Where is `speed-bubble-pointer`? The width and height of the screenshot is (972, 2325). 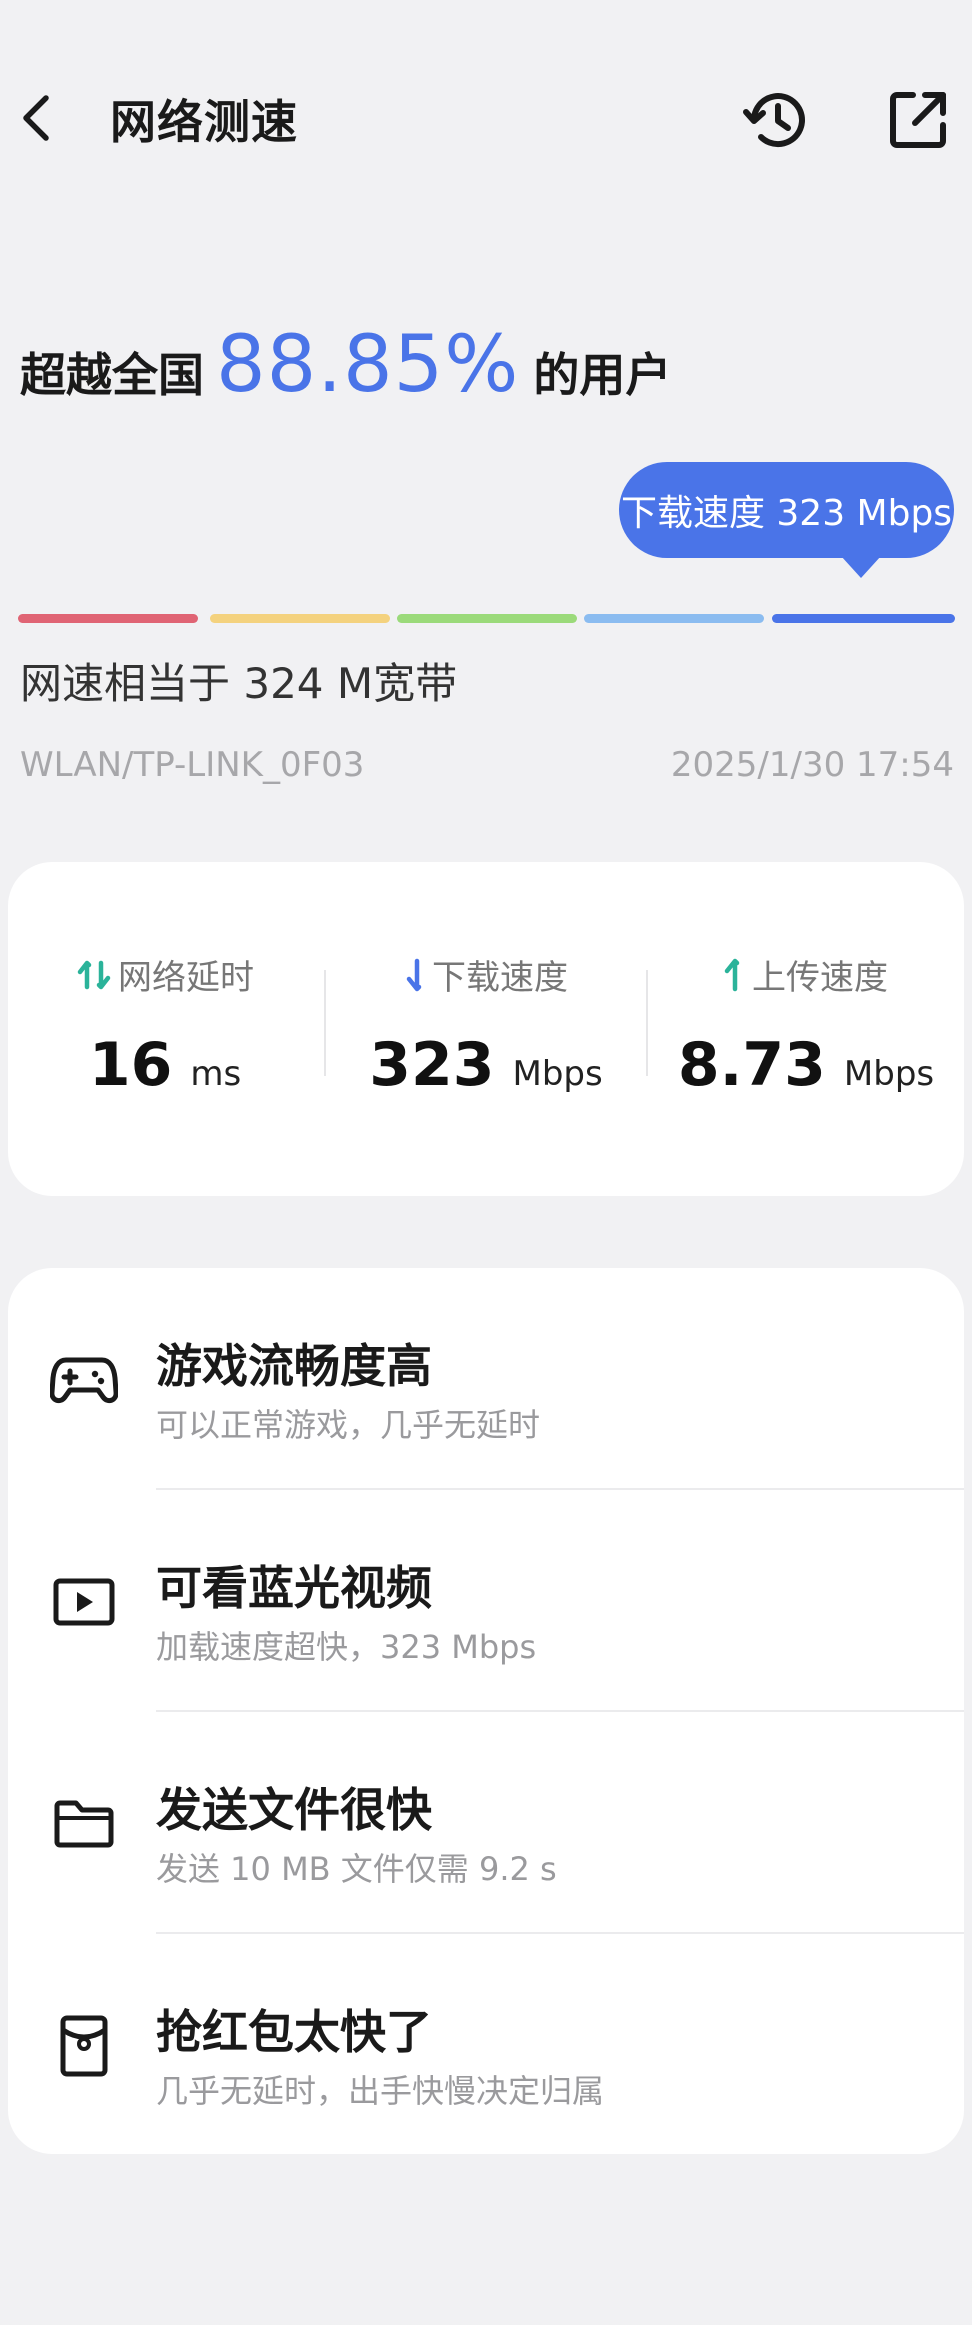 speed-bubble-pointer is located at coordinates (861, 567).